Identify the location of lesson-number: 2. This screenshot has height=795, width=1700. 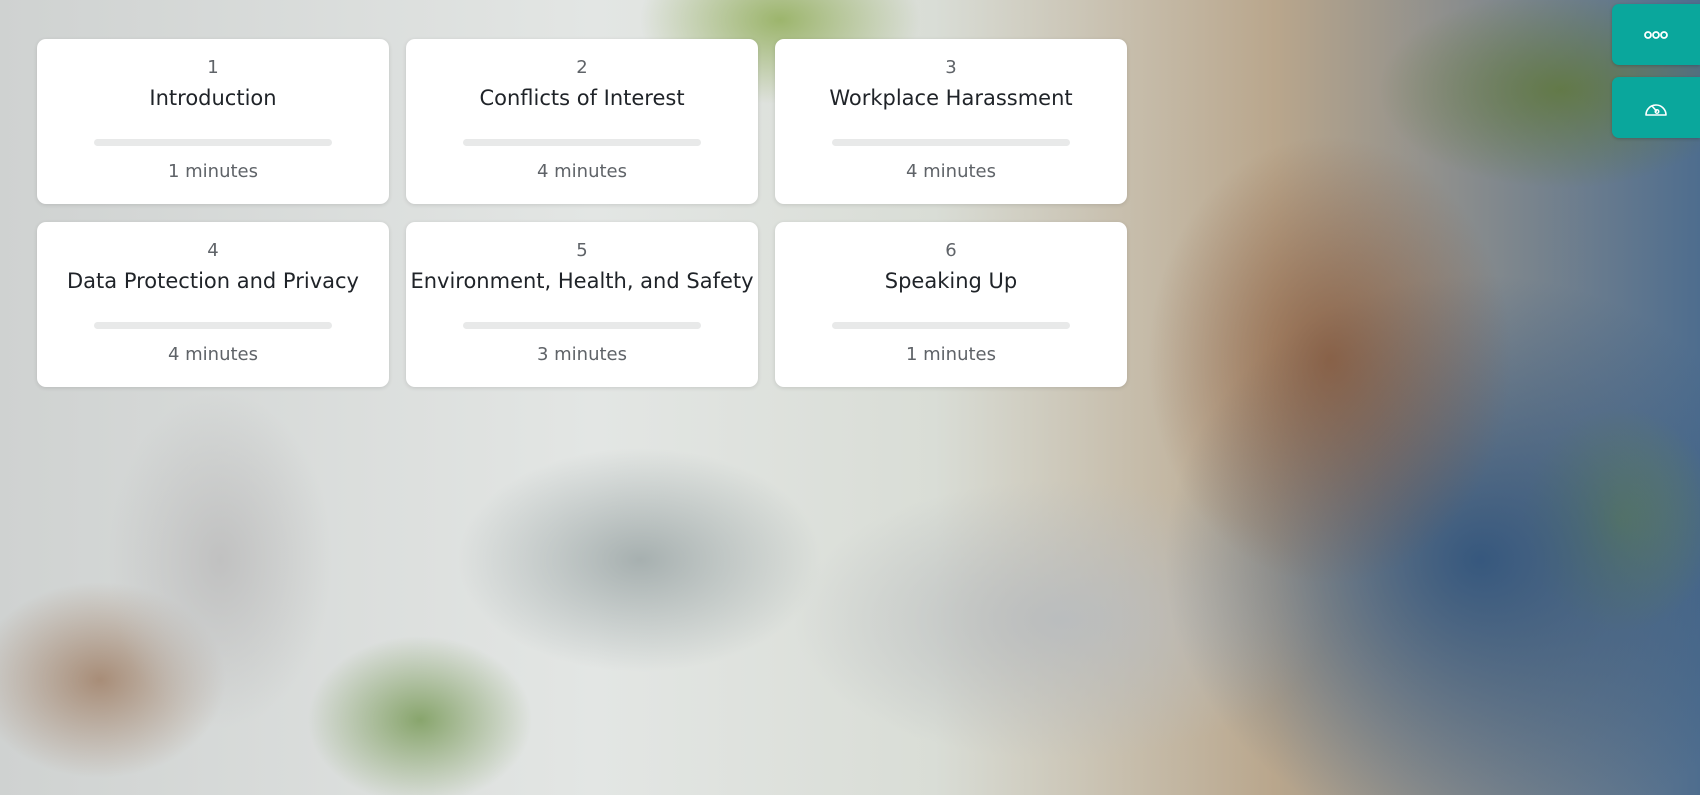
(582, 67).